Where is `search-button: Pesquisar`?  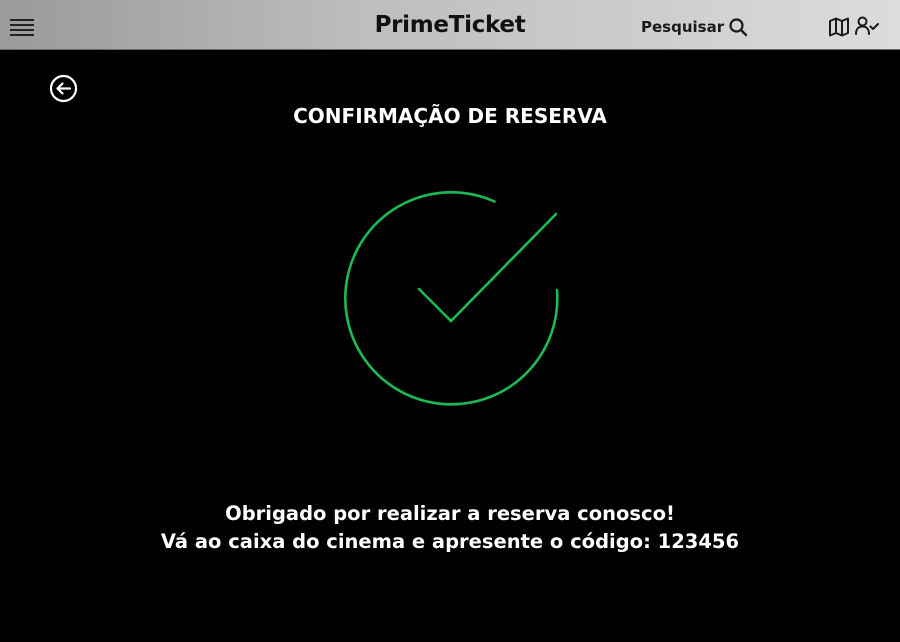 search-button: Pesquisar is located at coordinates (694, 27).